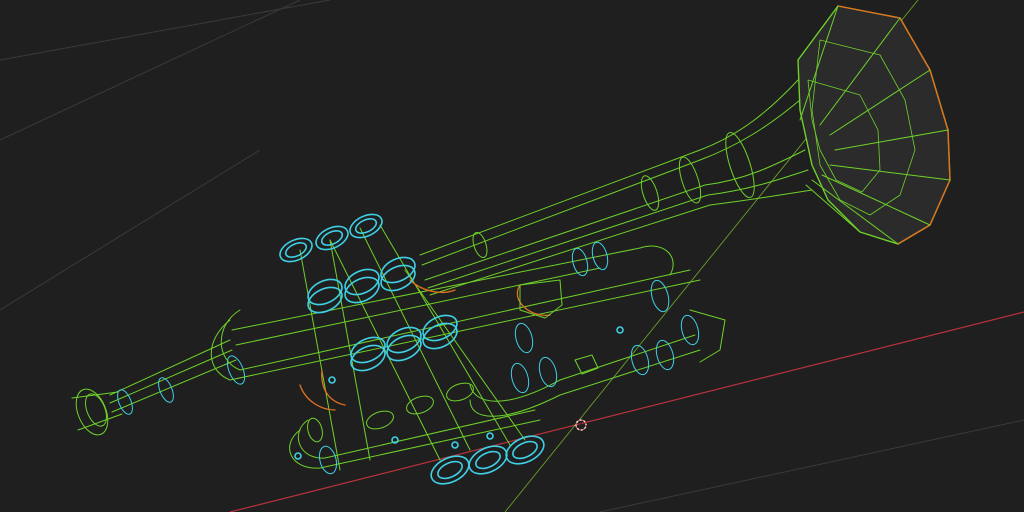  What do you see at coordinates (102, 412) in the screenshot?
I see `mouthpiece` at bounding box center [102, 412].